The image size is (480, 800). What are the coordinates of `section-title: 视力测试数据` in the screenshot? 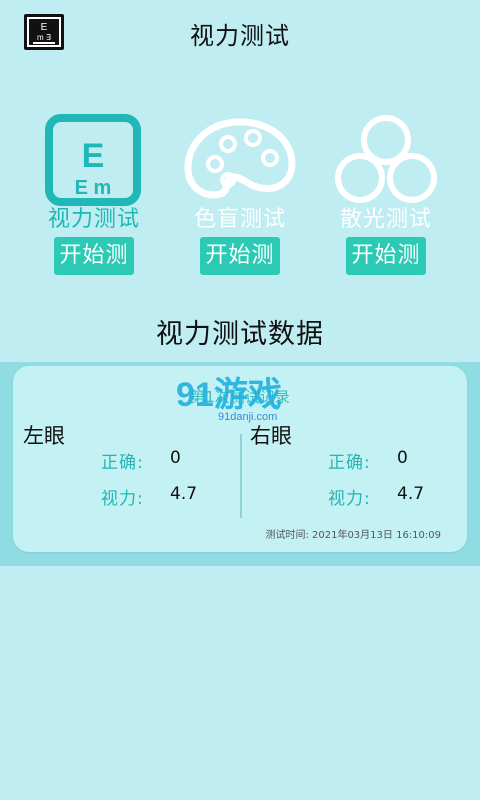 It's located at (240, 334).